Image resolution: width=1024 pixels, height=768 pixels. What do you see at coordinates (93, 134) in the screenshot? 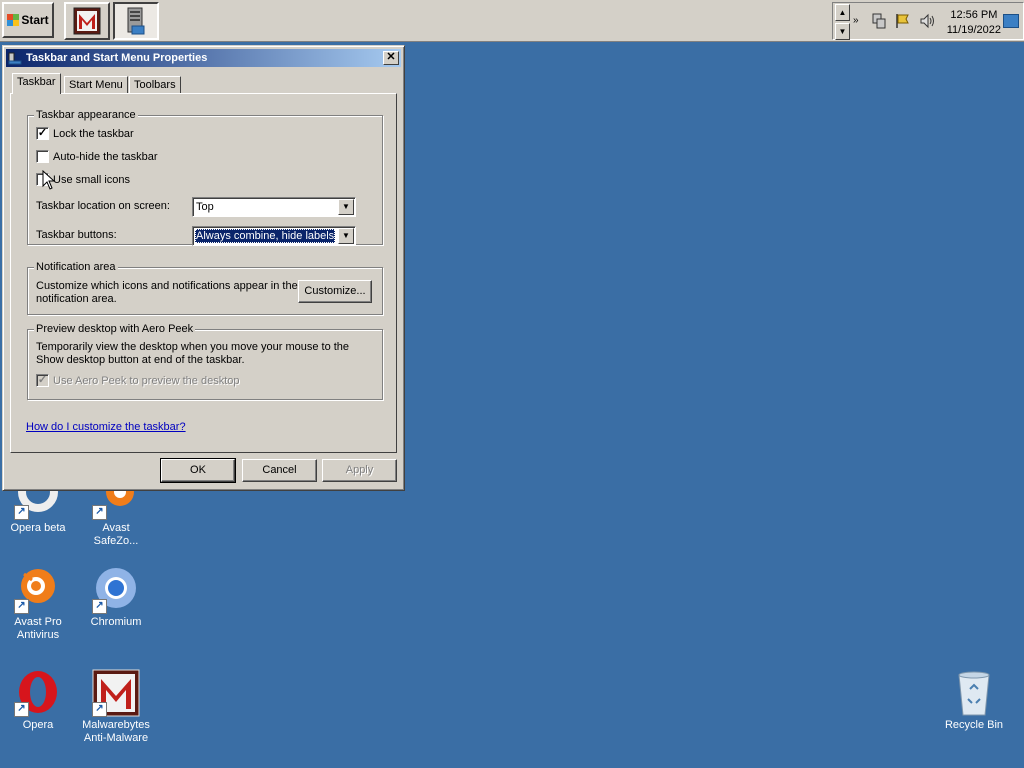
I see `lock-taskbar-label: Lock the taskbar` at bounding box center [93, 134].